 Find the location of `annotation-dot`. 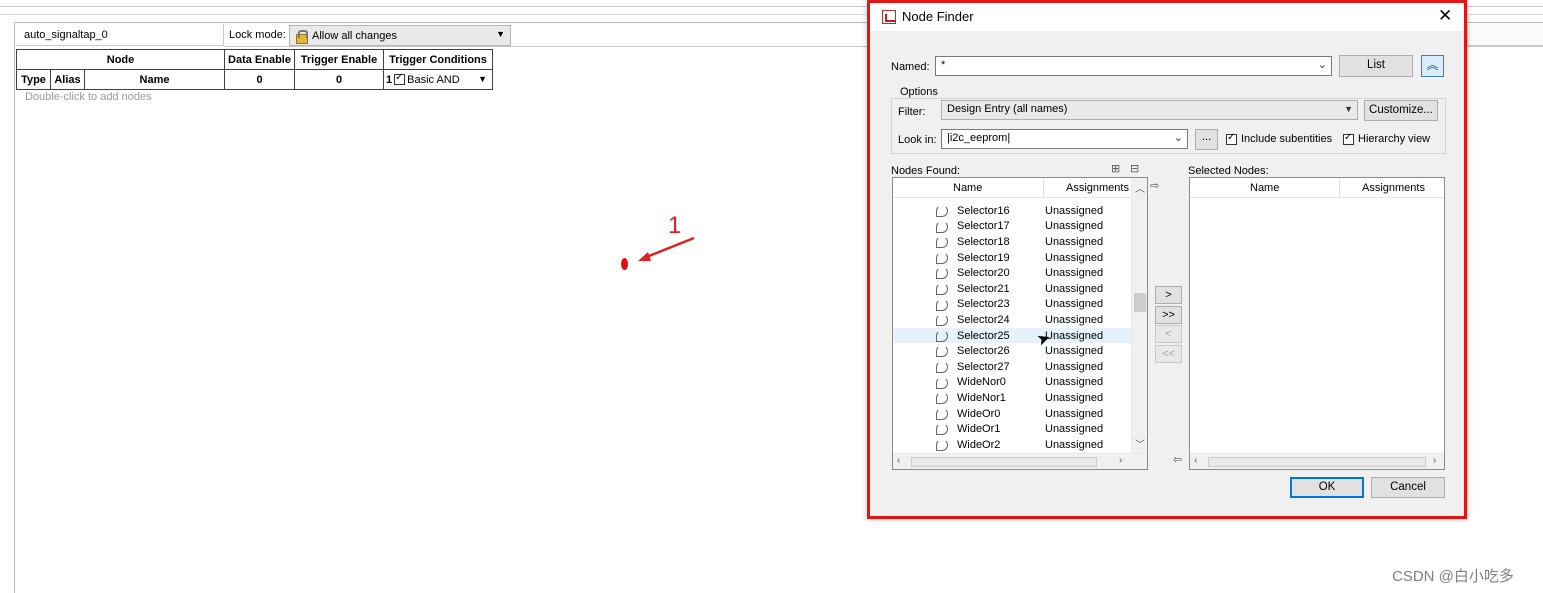

annotation-dot is located at coordinates (624, 264).